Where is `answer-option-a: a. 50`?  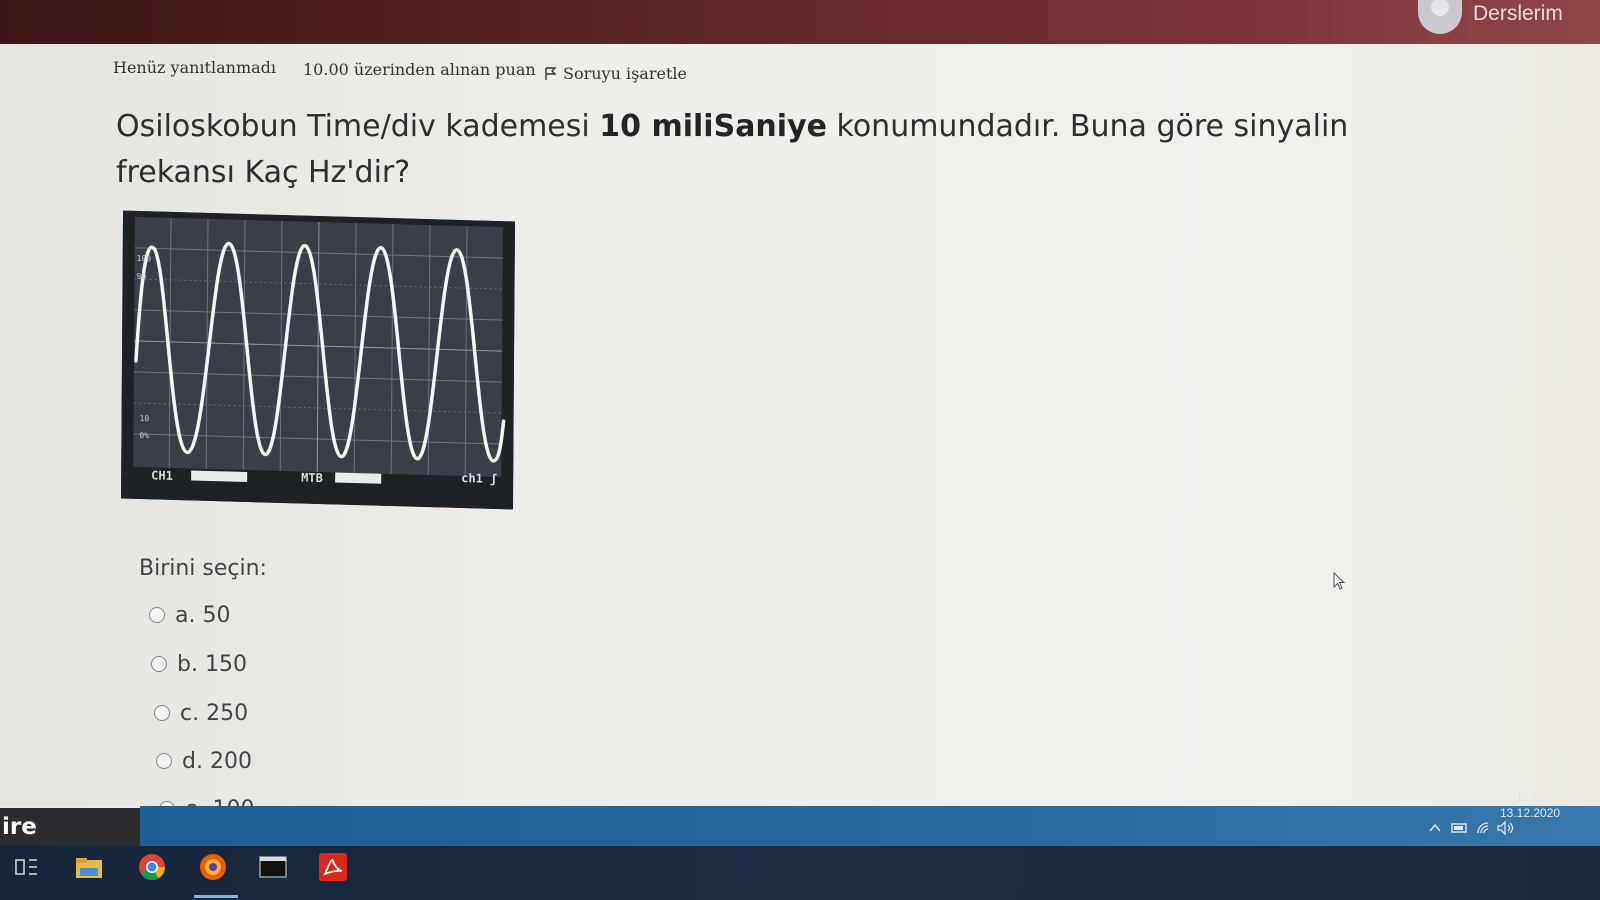 answer-option-a: a. 50 is located at coordinates (189, 615).